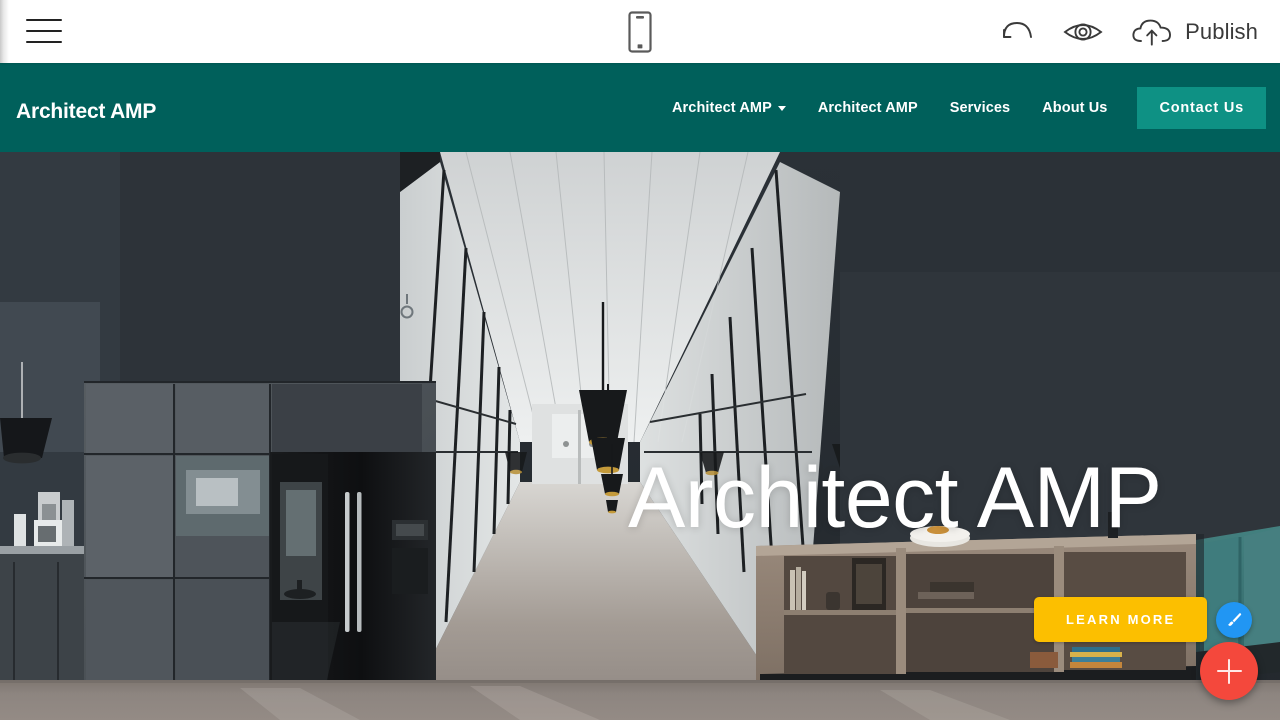 The width and height of the screenshot is (1280, 720). I want to click on publish-button: Publish, so click(1194, 32).